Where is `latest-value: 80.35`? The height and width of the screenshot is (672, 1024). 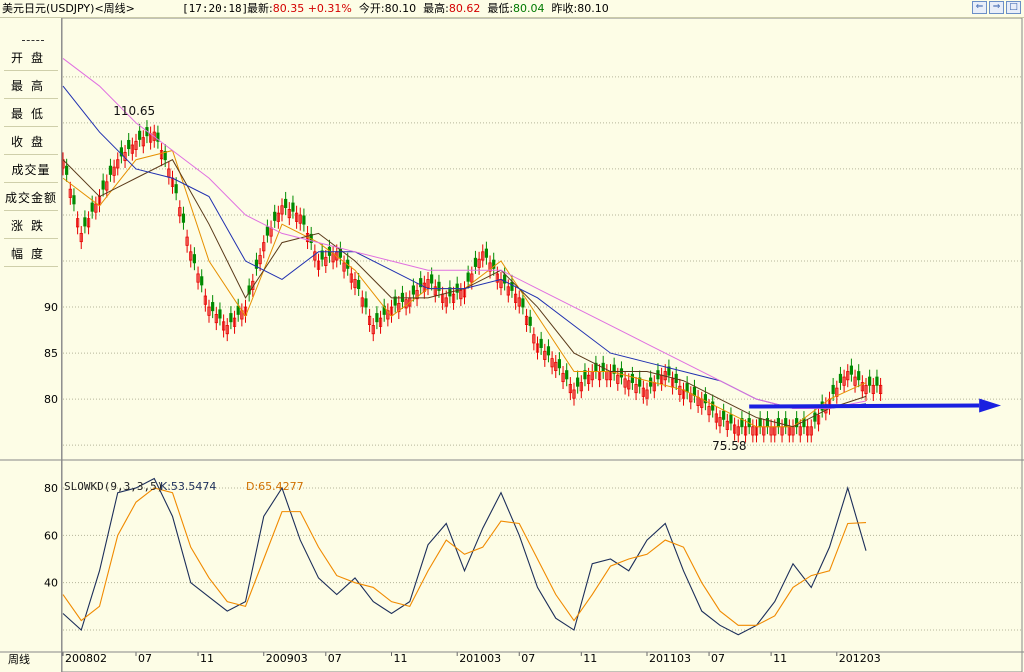 latest-value: 80.35 is located at coordinates (288, 8).